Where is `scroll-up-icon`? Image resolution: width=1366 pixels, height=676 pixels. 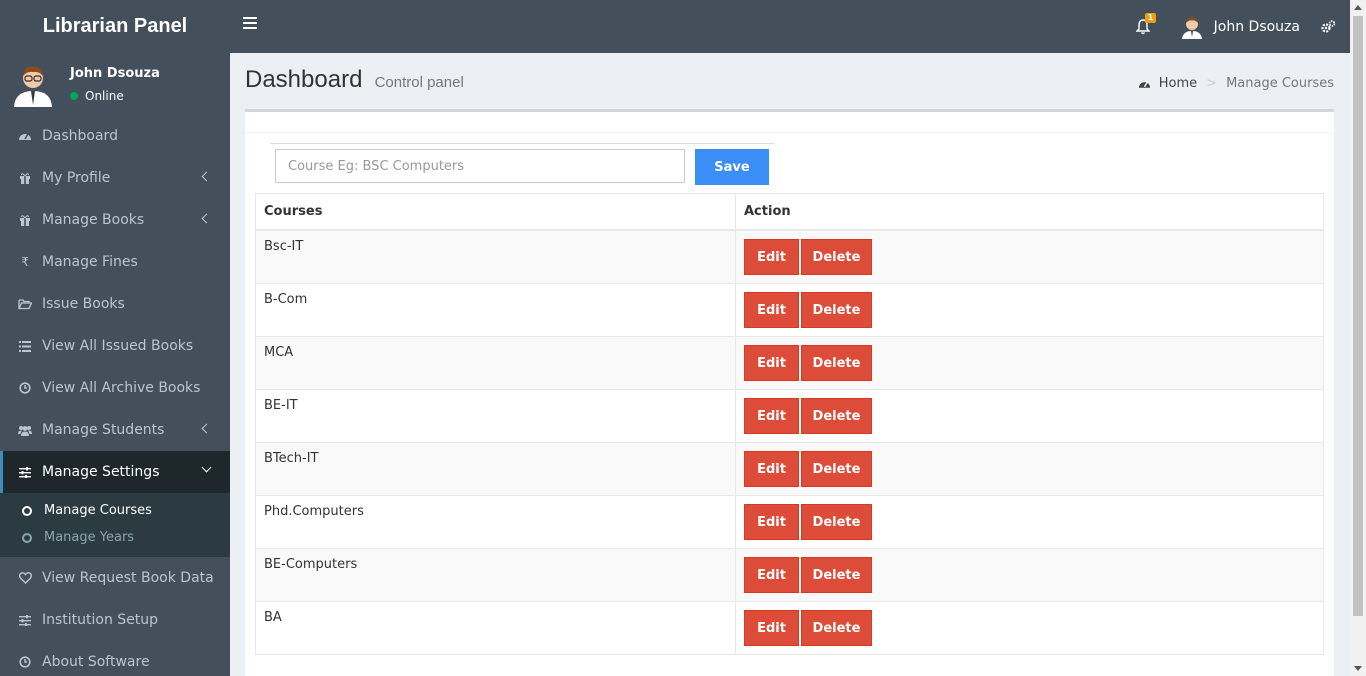
scroll-up-icon is located at coordinates (1358, 7).